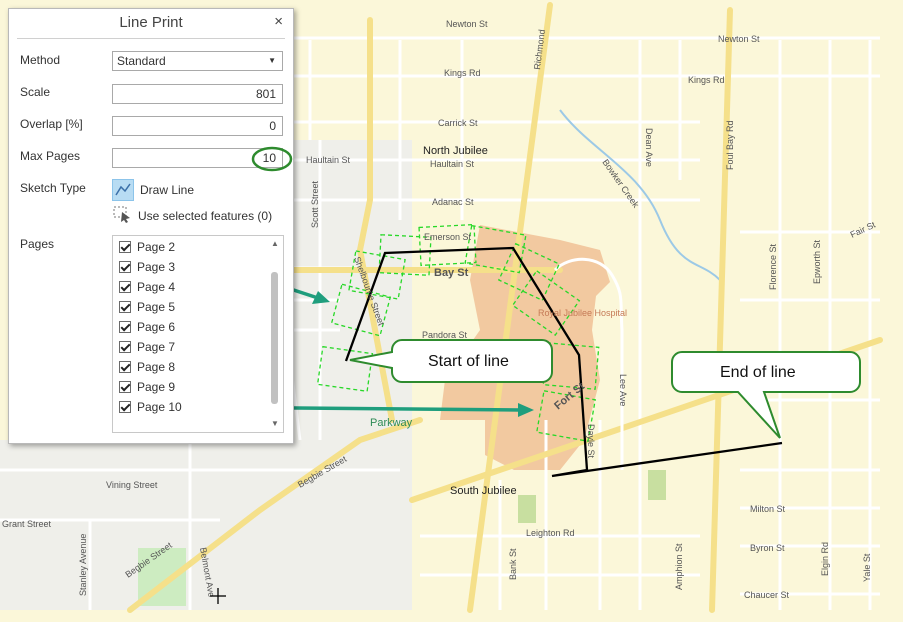 The height and width of the screenshot is (622, 903). Describe the element at coordinates (156, 347) in the screenshot. I see `page-item-label: Page 7` at that location.